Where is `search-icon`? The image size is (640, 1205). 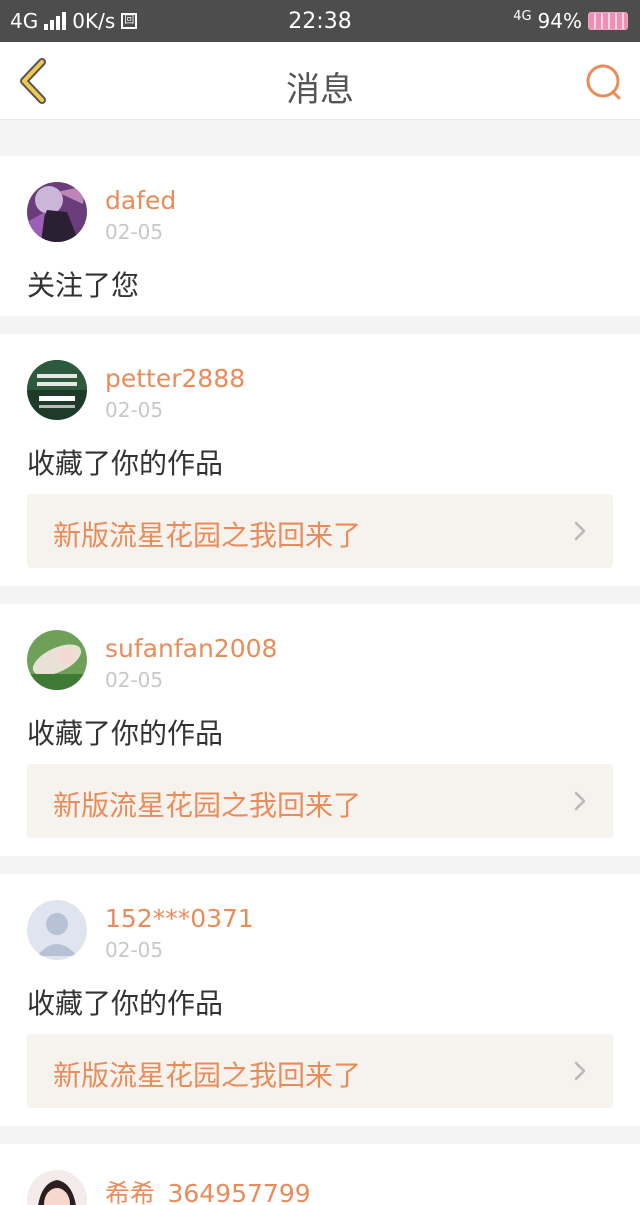
search-icon is located at coordinates (603, 82).